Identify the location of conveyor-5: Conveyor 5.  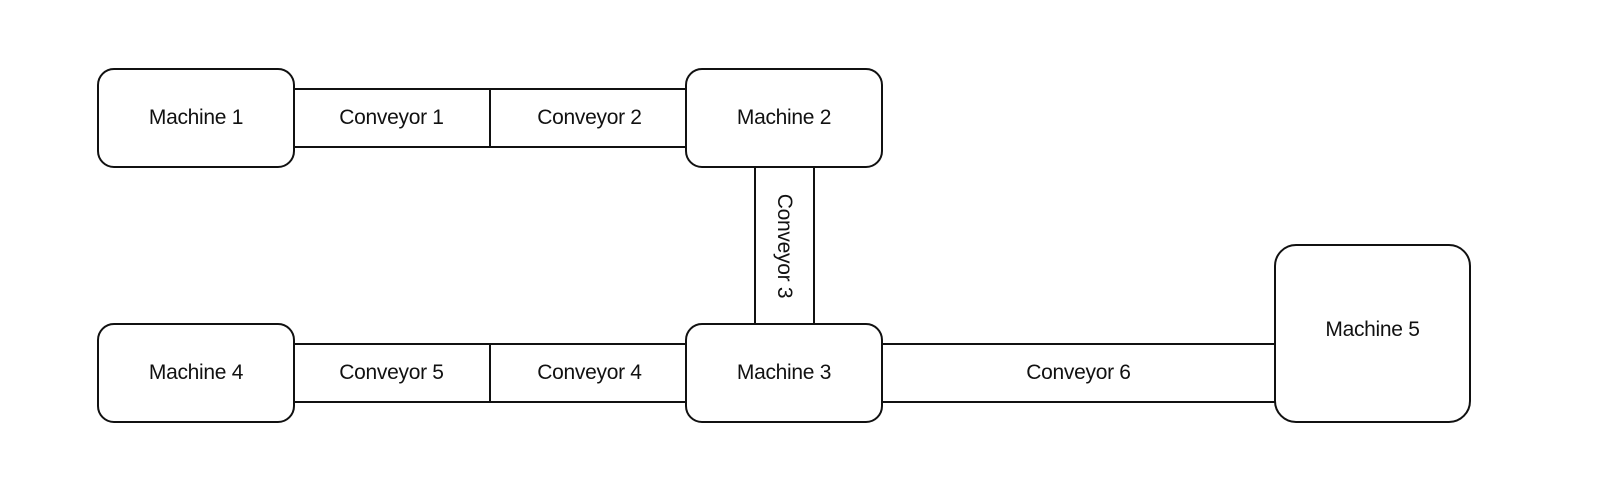
(392, 373).